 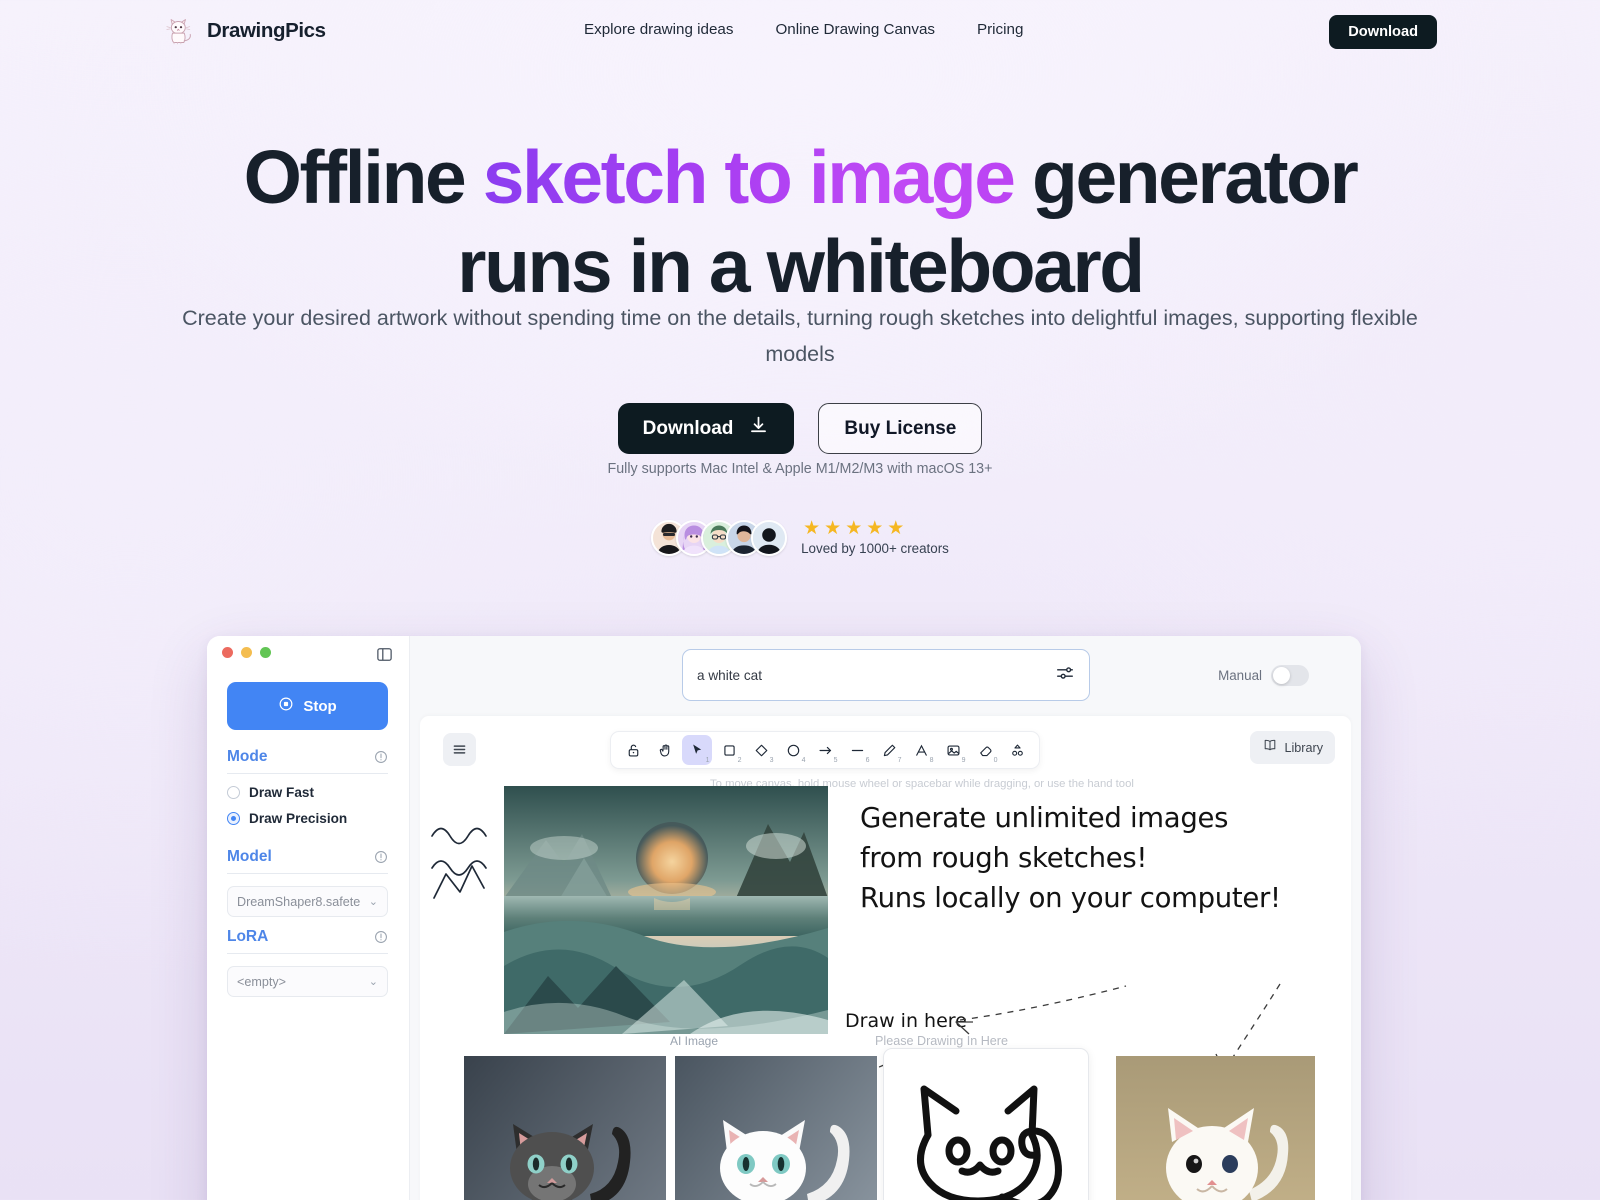 I want to click on download-icon, so click(x=758, y=428).